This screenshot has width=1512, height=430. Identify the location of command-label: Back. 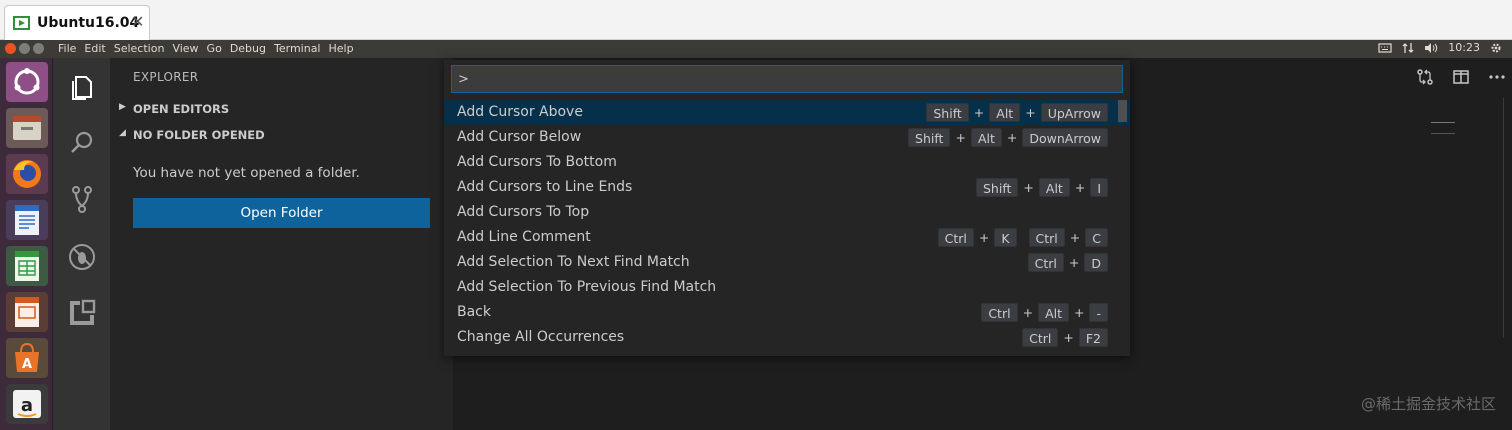
(474, 312).